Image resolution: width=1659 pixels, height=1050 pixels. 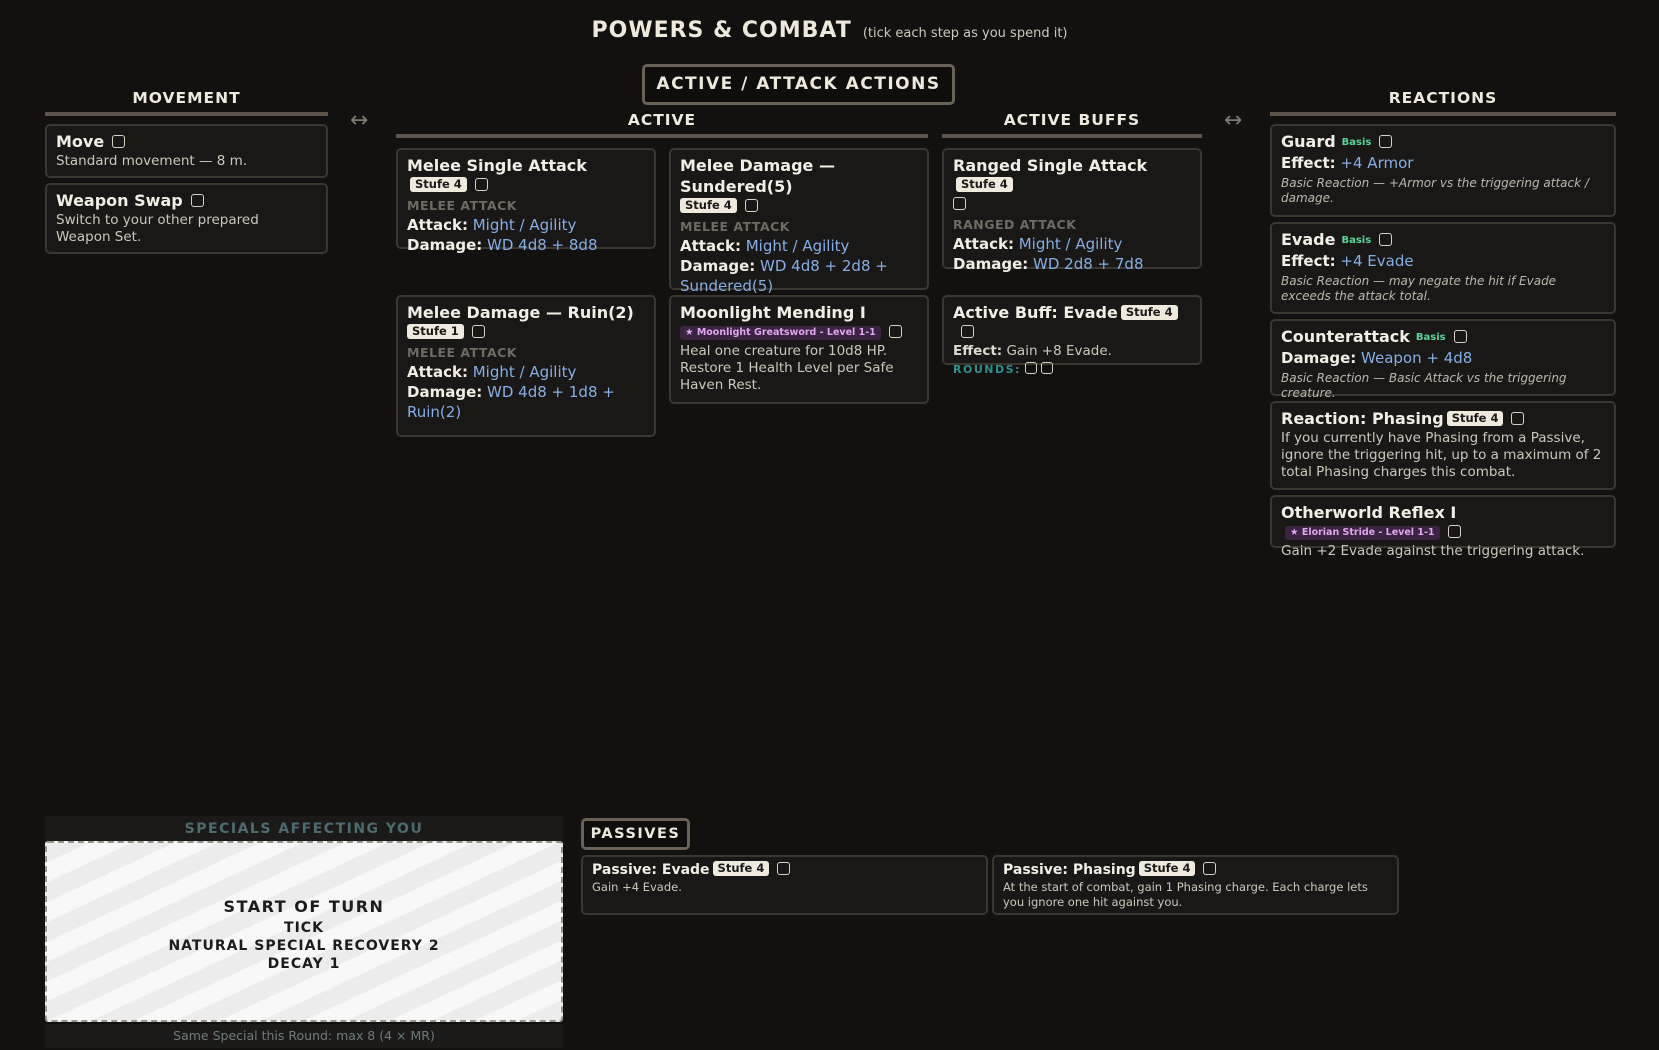 What do you see at coordinates (780, 333) in the screenshot?
I see `source-badge: ★ Moonlight Greatsword - Level 1-1` at bounding box center [780, 333].